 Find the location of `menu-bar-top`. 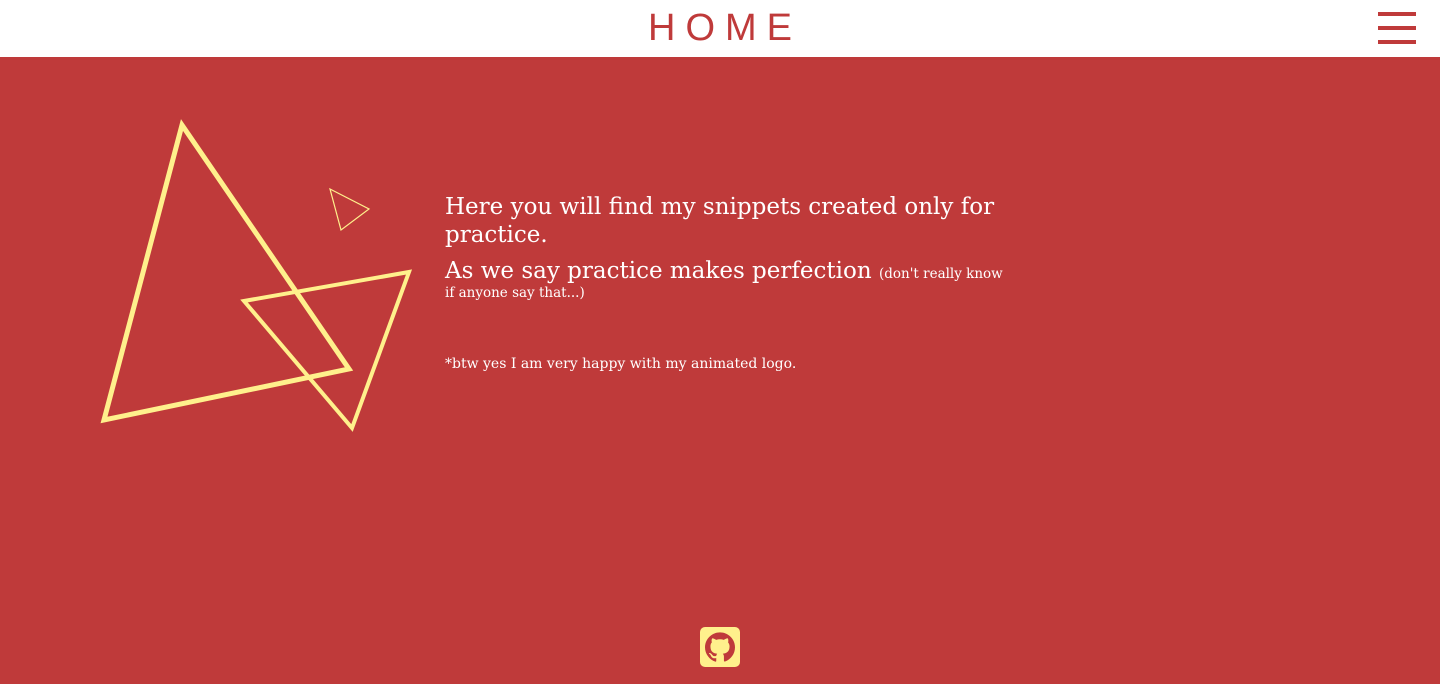

menu-bar-top is located at coordinates (1397, 14).